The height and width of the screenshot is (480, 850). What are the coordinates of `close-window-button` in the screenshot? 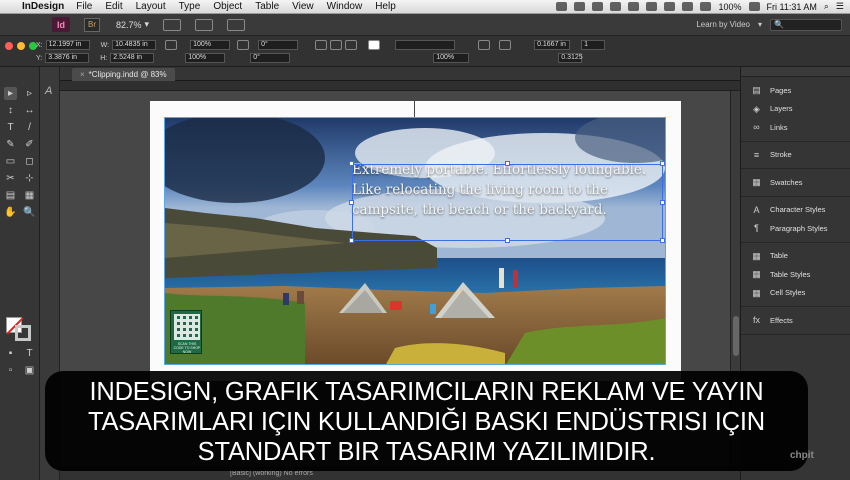 It's located at (9, 46).